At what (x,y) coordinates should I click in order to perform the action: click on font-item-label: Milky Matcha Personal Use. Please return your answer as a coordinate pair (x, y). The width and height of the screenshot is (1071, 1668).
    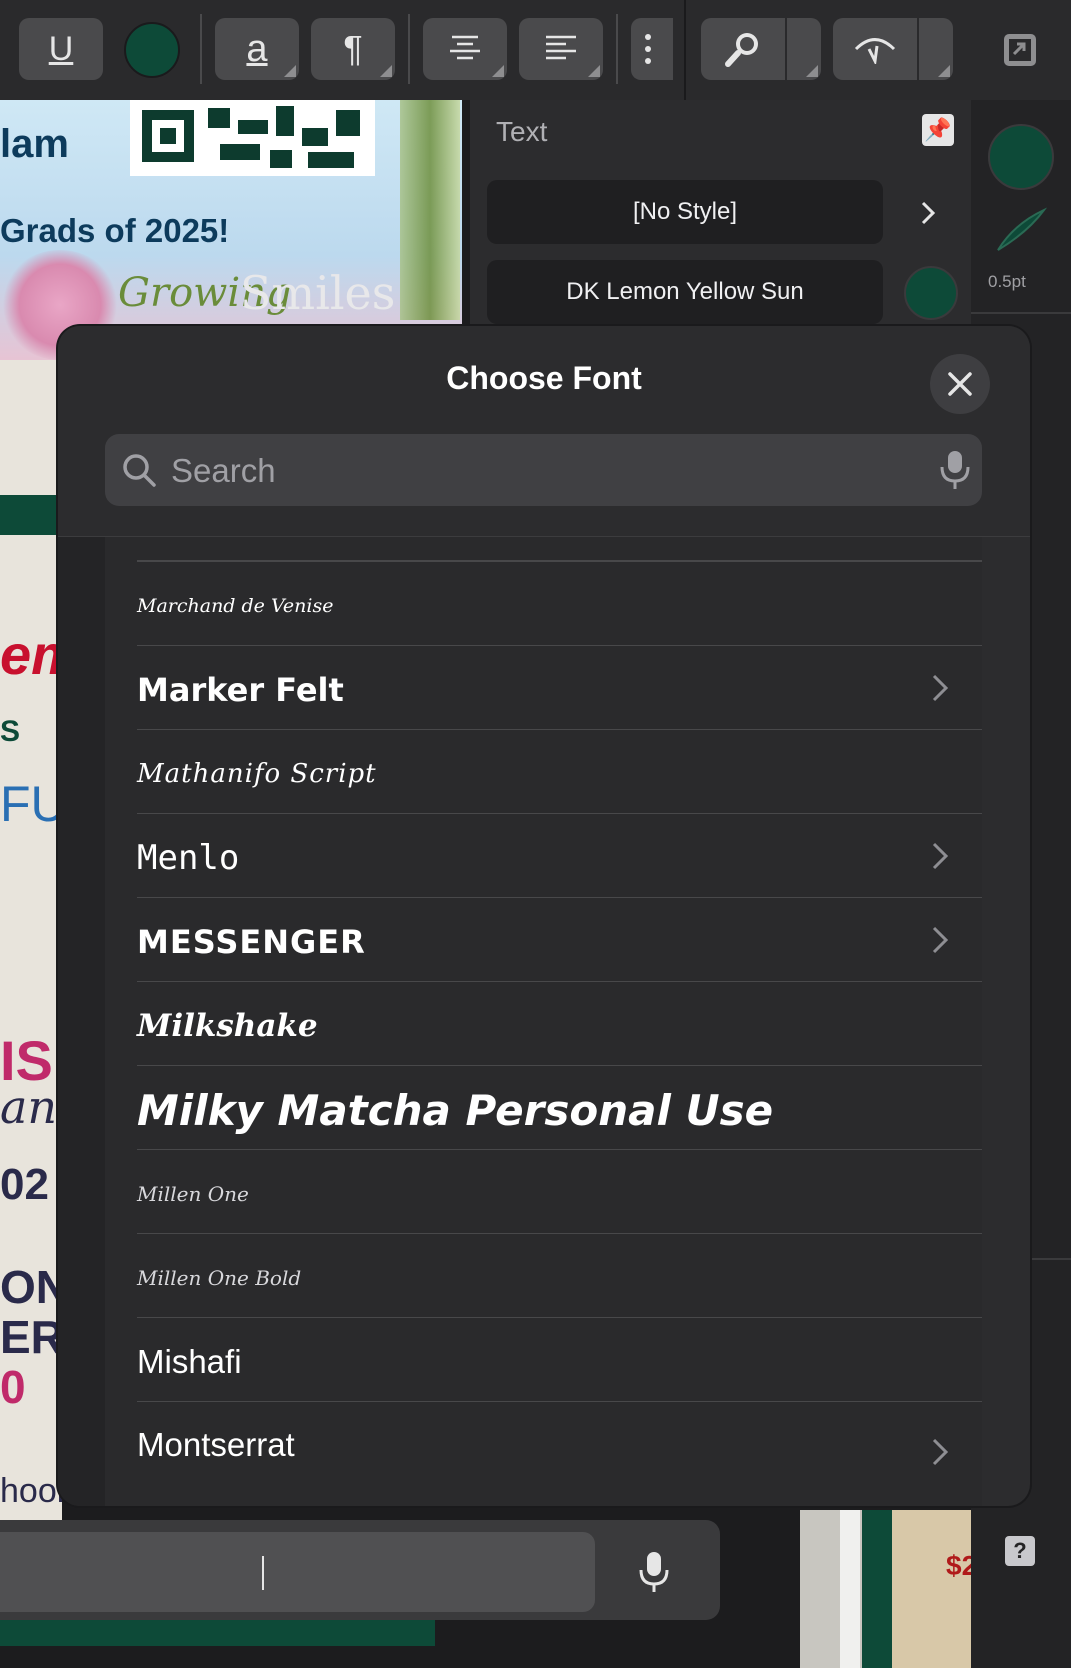
    Looking at the image, I should click on (455, 1110).